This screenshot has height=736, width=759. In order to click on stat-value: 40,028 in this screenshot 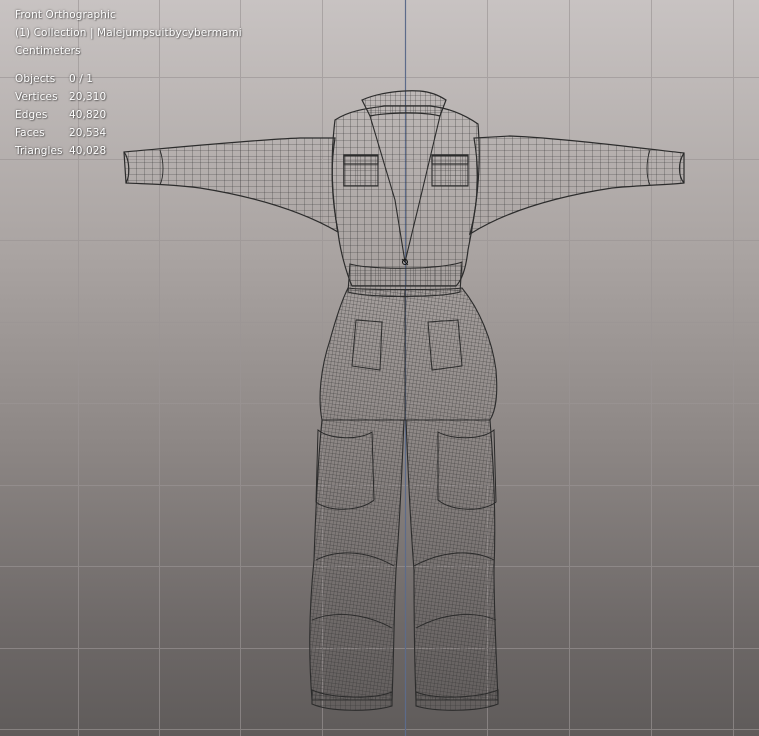, I will do `click(88, 151)`.